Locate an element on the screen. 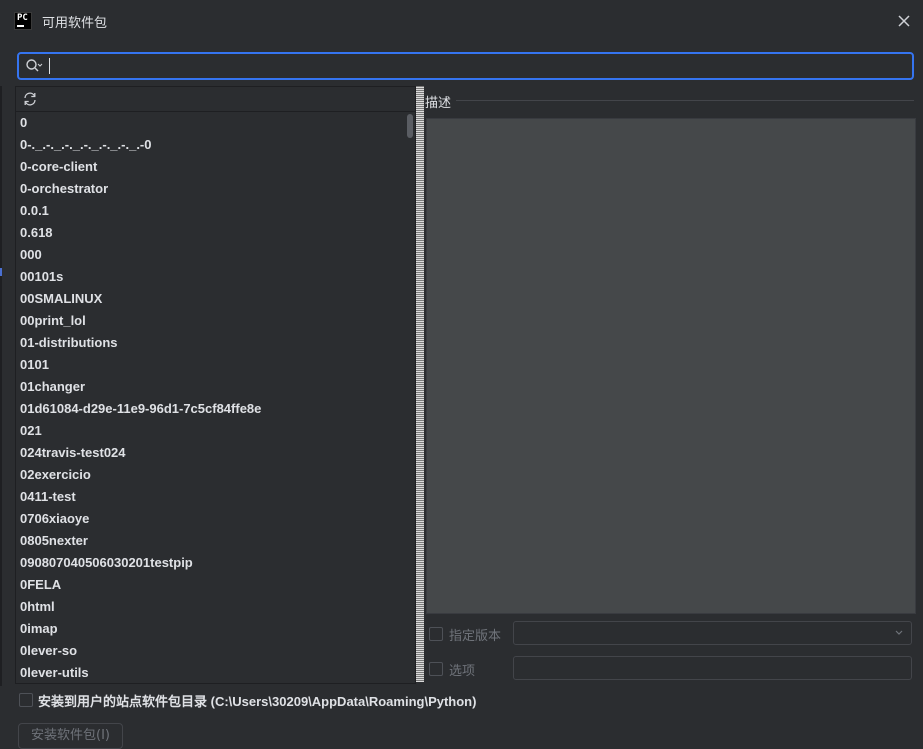  list-item: 0.618 is located at coordinates (210, 233).